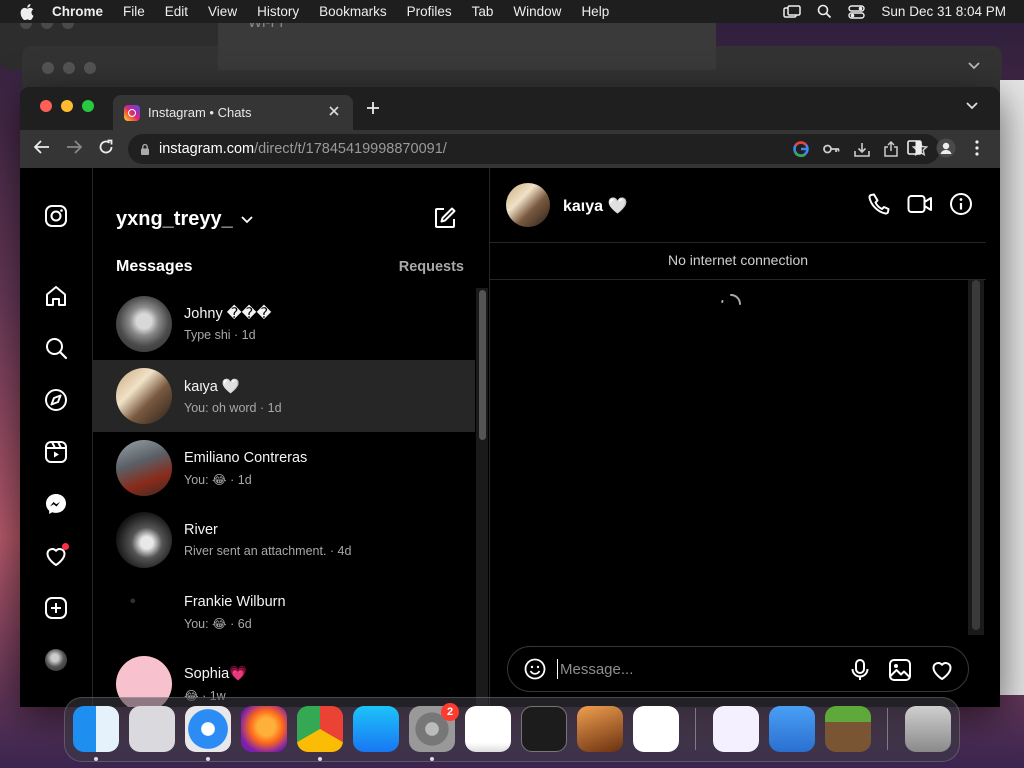 The image size is (1024, 768). Describe the element at coordinates (824, 11) in the screenshot. I see `spotlight-search-icon` at that location.